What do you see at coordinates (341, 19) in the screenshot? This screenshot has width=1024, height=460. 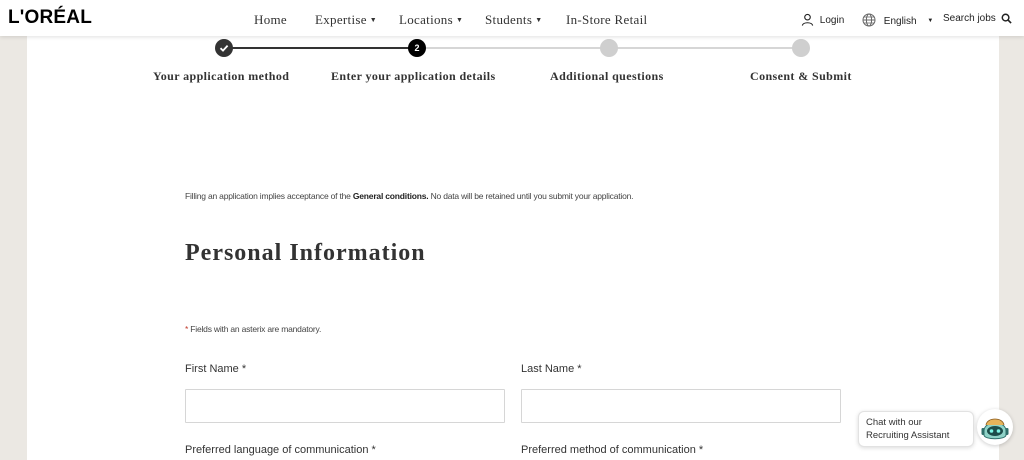 I see `nav-item-label: Expertise` at bounding box center [341, 19].